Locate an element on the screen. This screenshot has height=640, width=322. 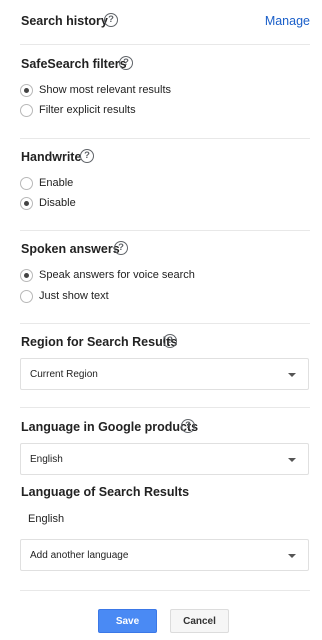
spoken-answers-title: Spoken answers is located at coordinates (70, 249).